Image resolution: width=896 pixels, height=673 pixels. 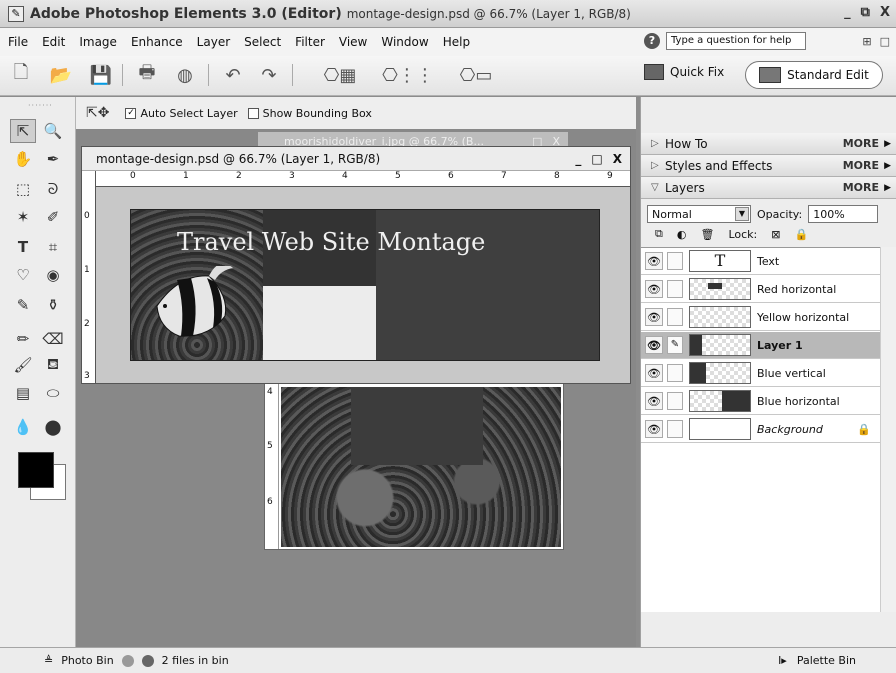 What do you see at coordinates (127, 660) in the screenshot?
I see `previous-icon` at bounding box center [127, 660].